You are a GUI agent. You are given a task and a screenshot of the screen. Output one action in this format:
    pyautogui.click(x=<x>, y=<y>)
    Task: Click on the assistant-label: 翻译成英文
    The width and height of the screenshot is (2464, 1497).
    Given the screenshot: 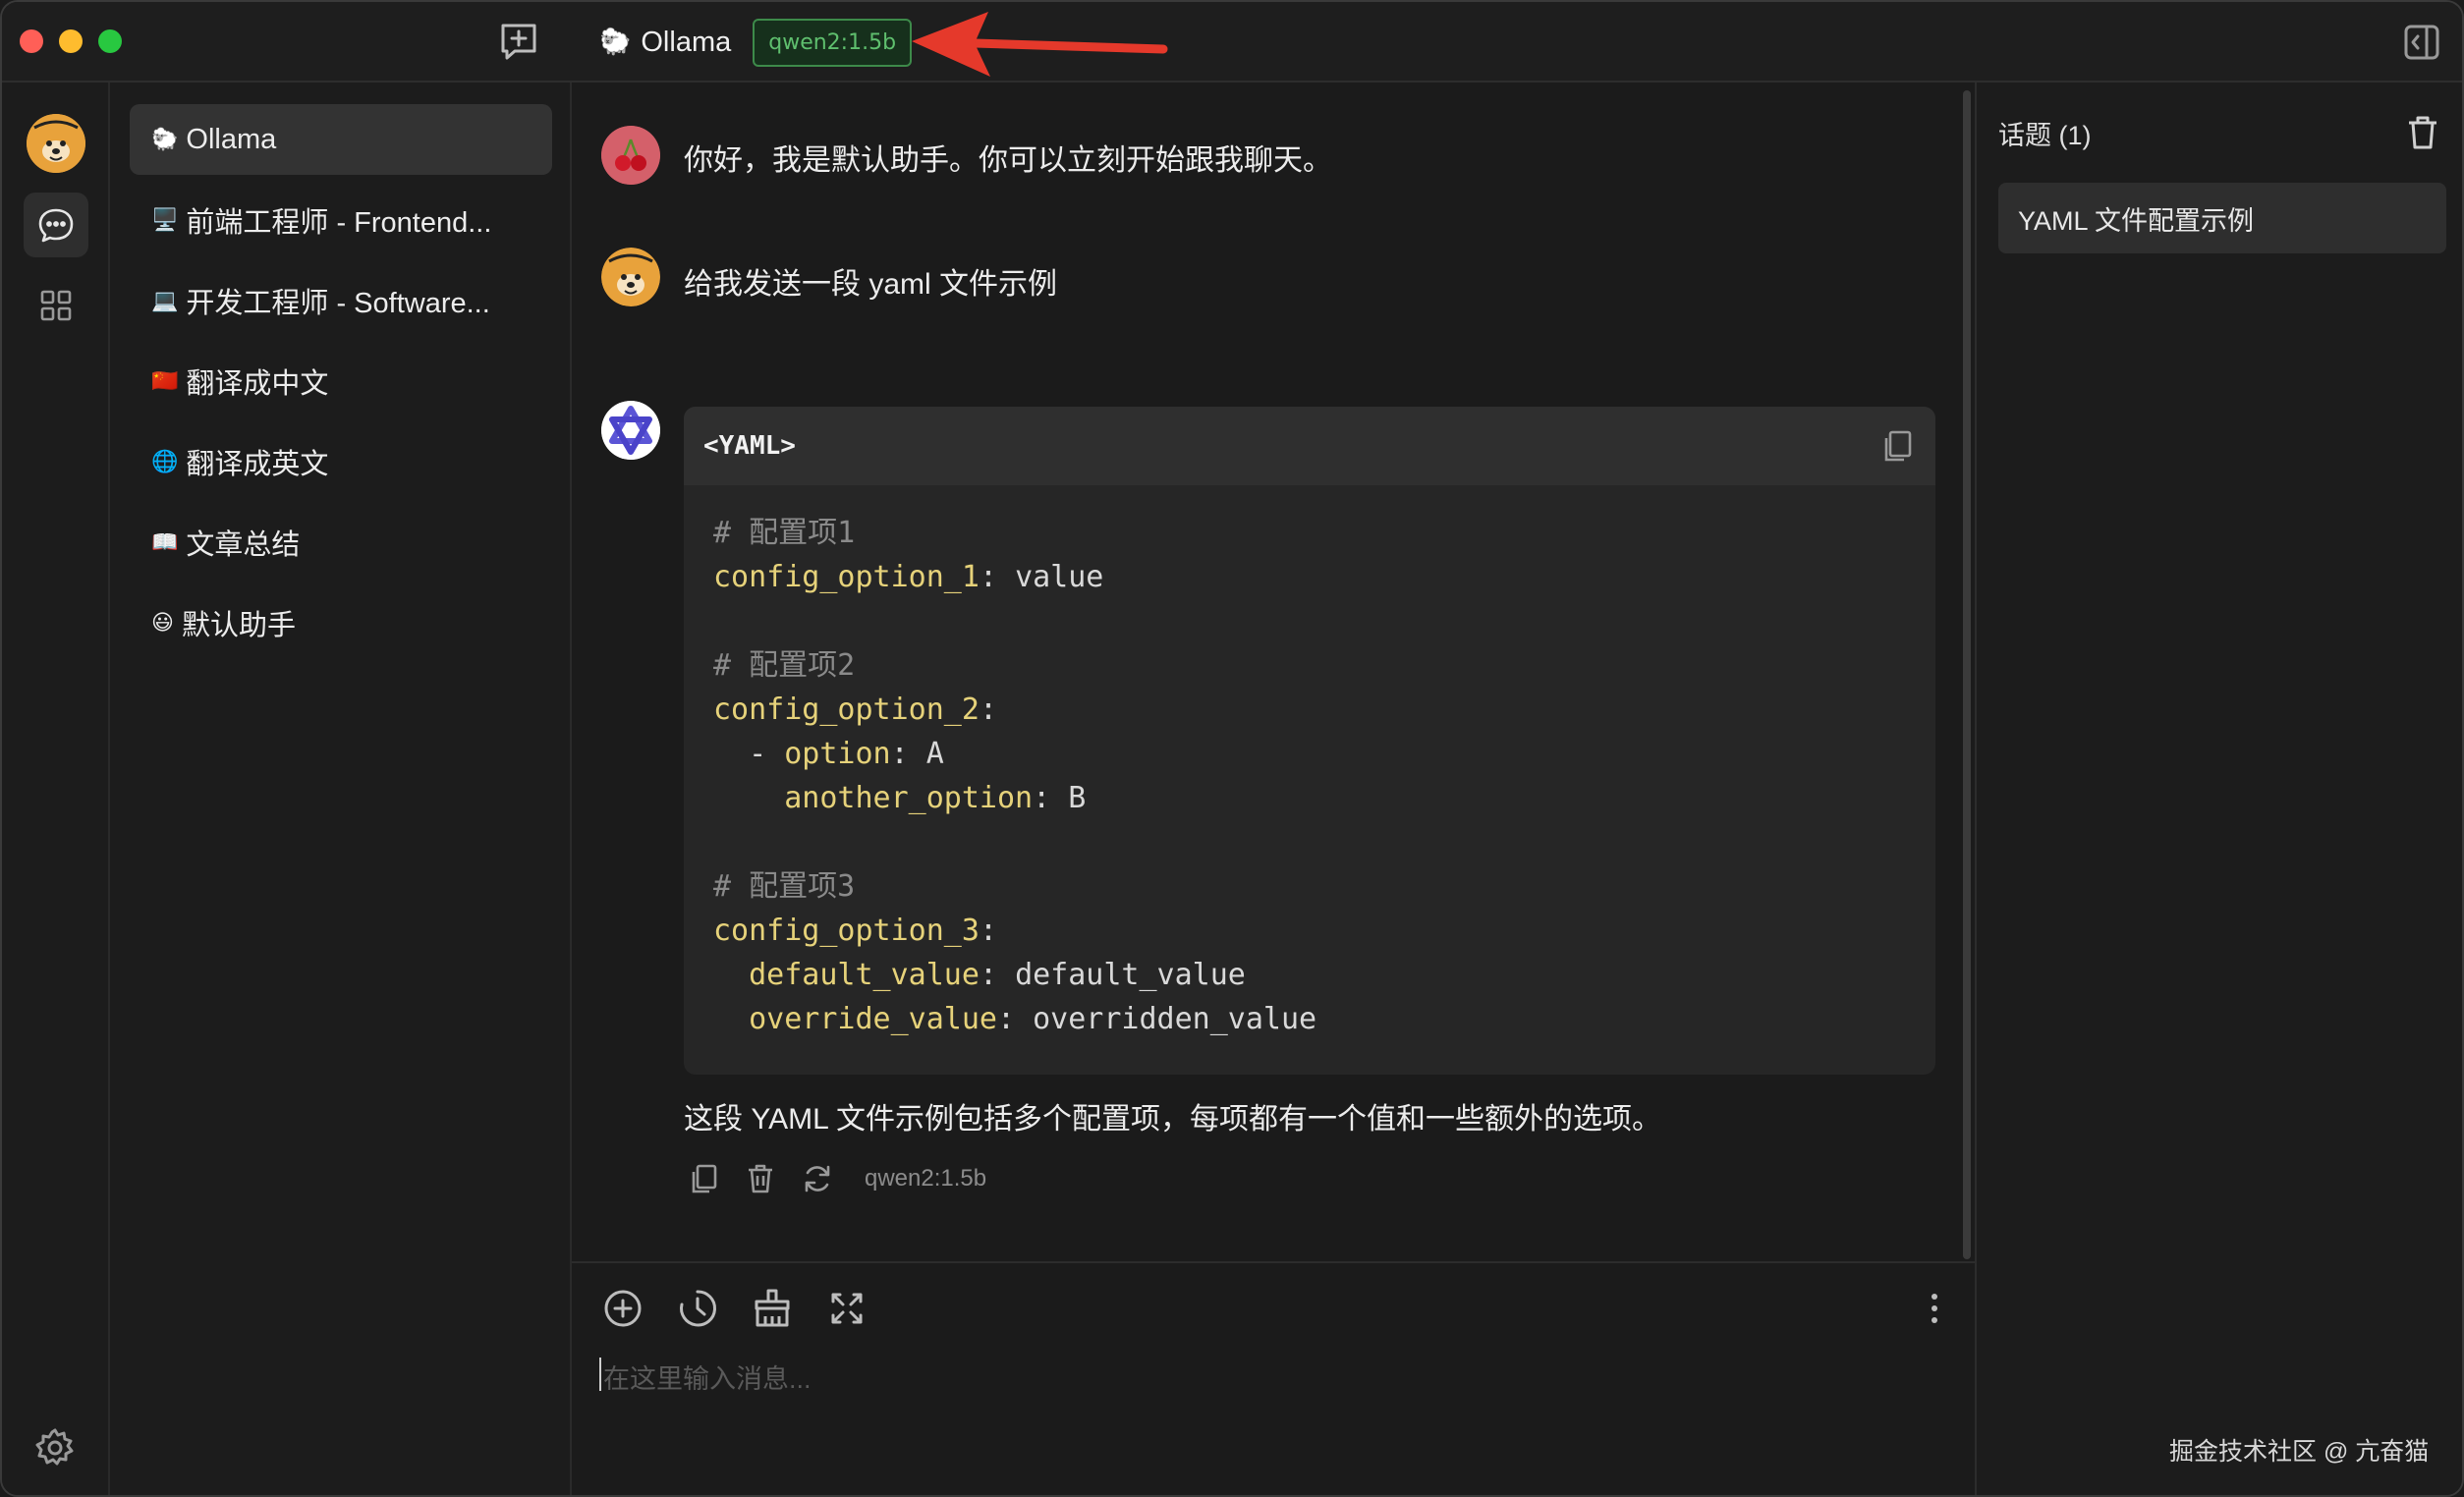 What is the action you would take?
    pyautogui.click(x=257, y=464)
    